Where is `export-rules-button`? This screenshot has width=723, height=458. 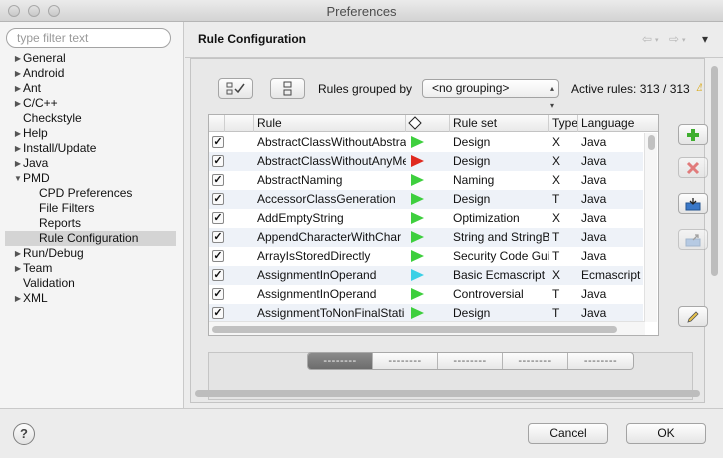 export-rules-button is located at coordinates (693, 239).